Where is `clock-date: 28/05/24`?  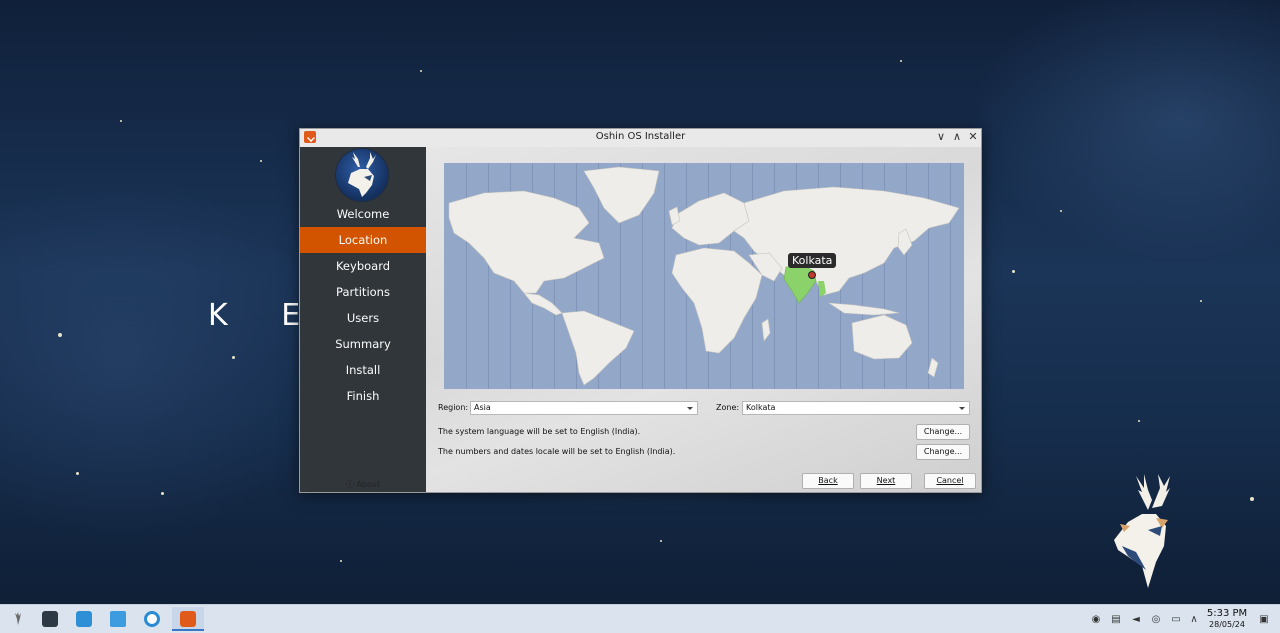 clock-date: 28/05/24 is located at coordinates (1227, 624).